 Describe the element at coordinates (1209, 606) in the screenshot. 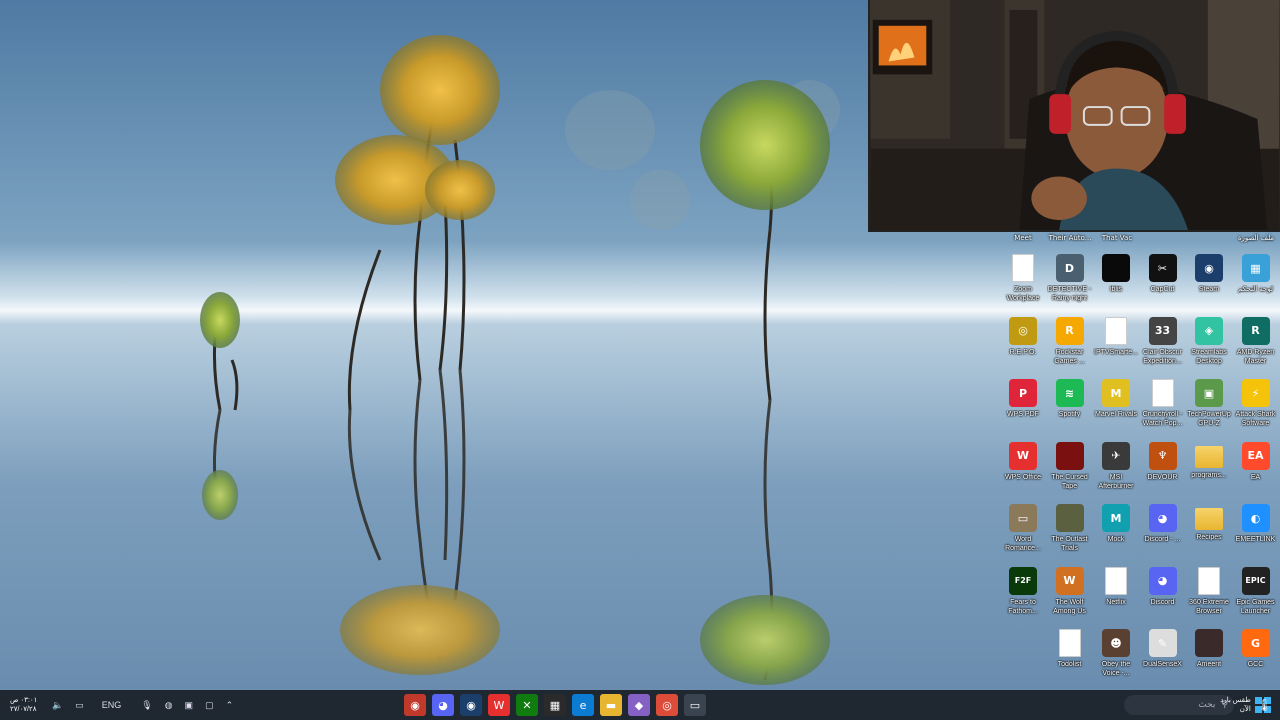

I see `desktop-icon-label: 360 Extreme Browser` at that location.